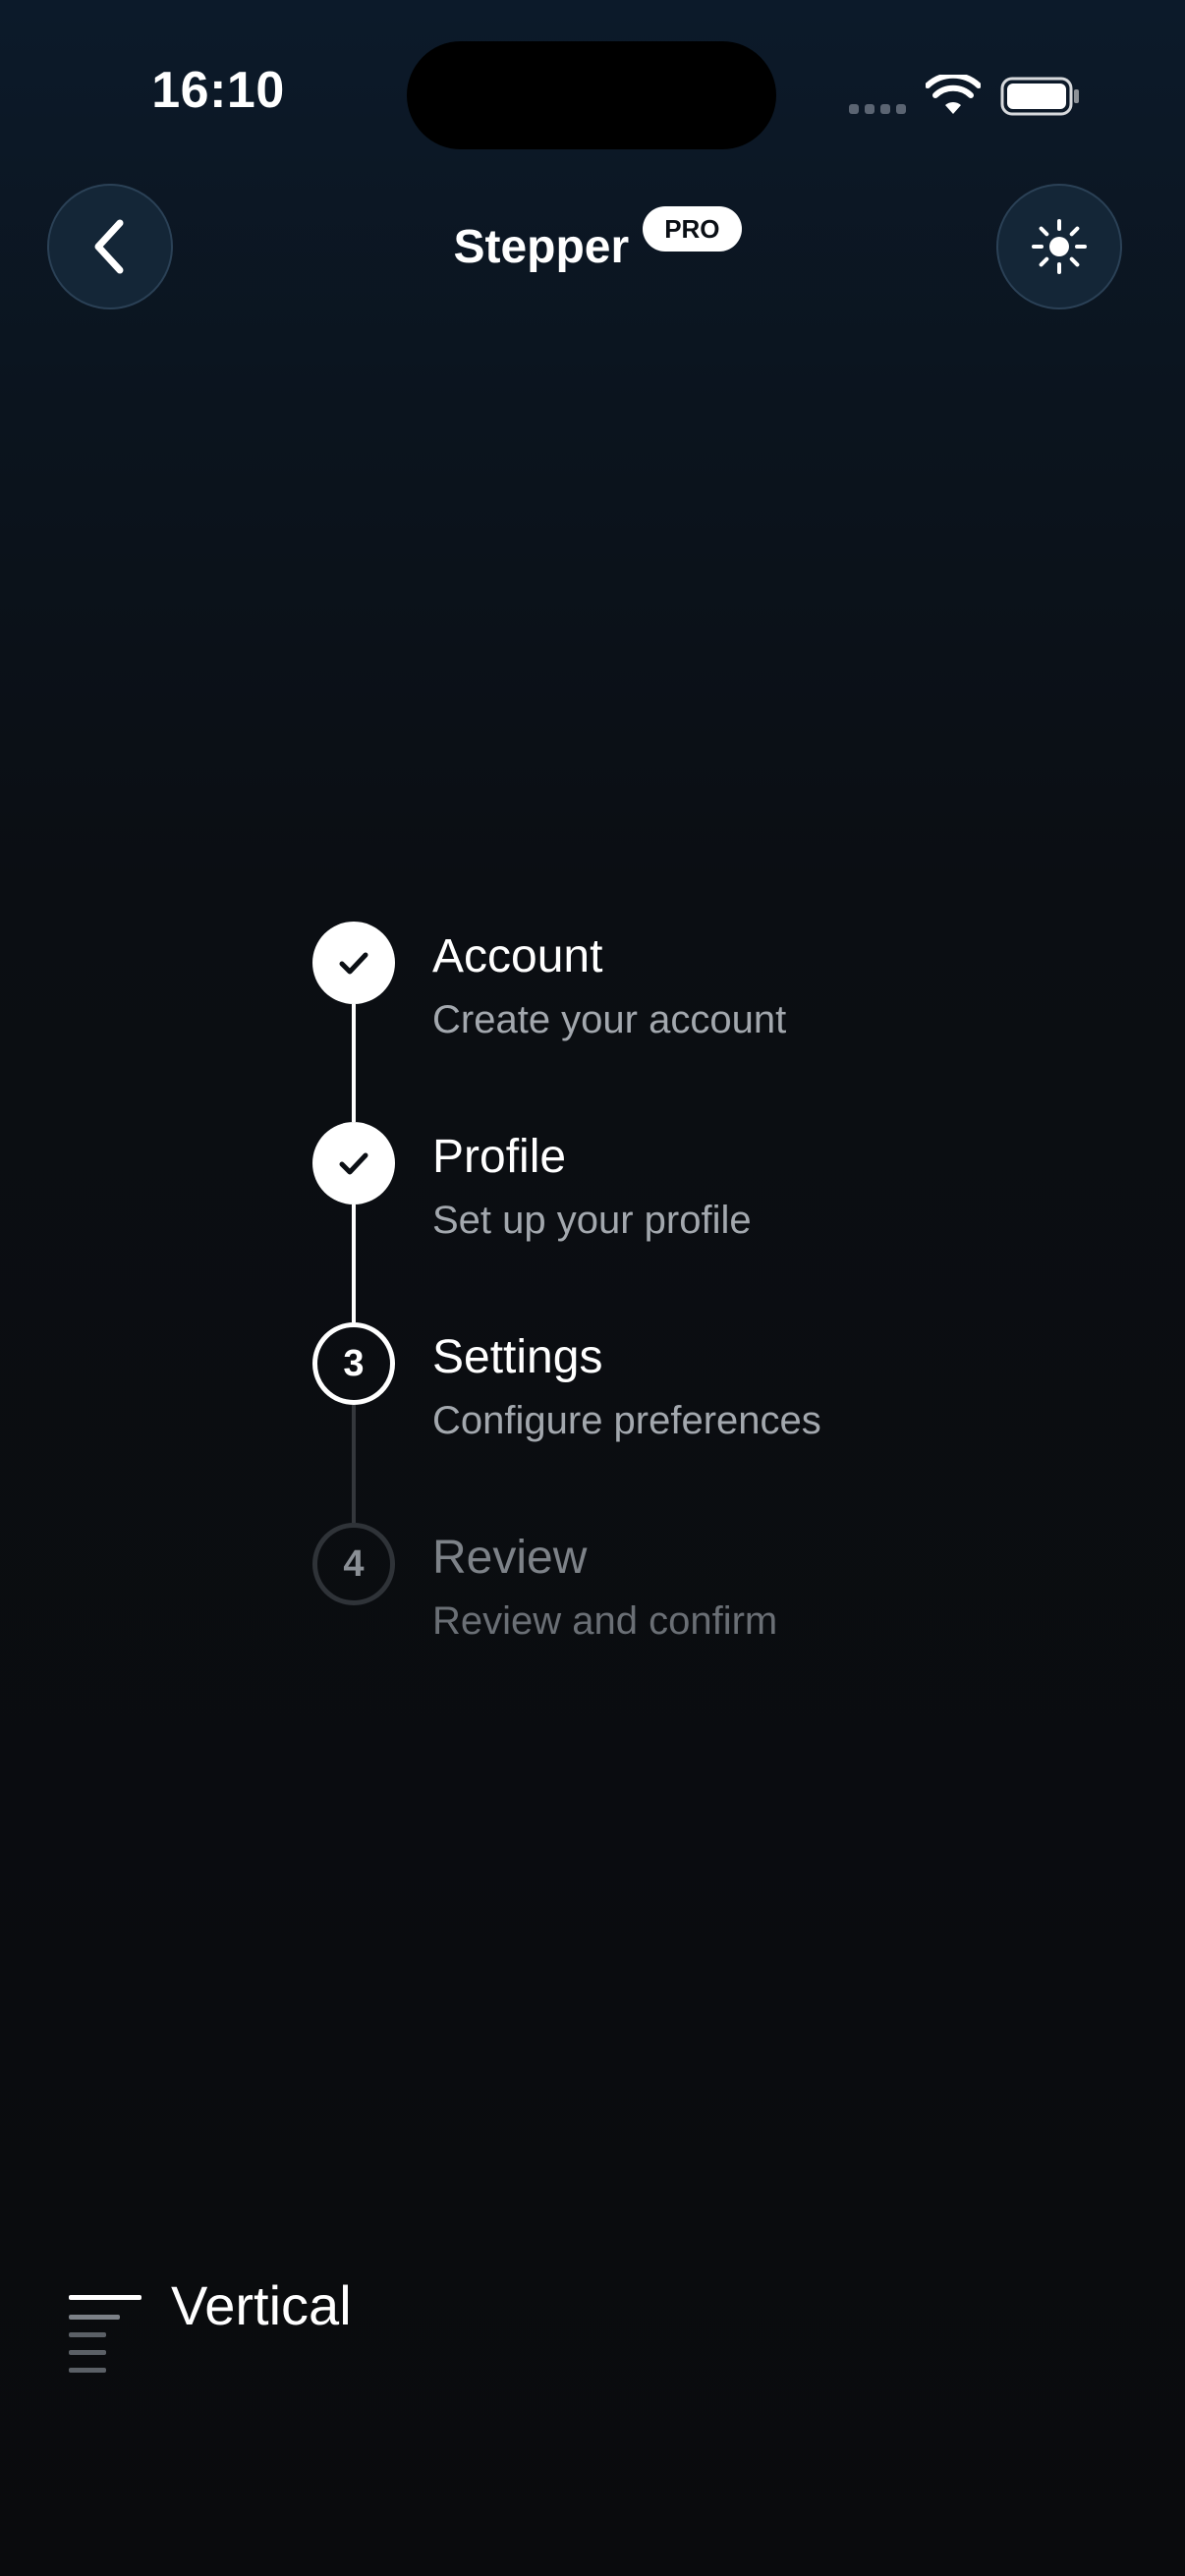 Image resolution: width=1185 pixels, height=2576 pixels. Describe the element at coordinates (500, 1157) in the screenshot. I see `step-title: Profile` at that location.